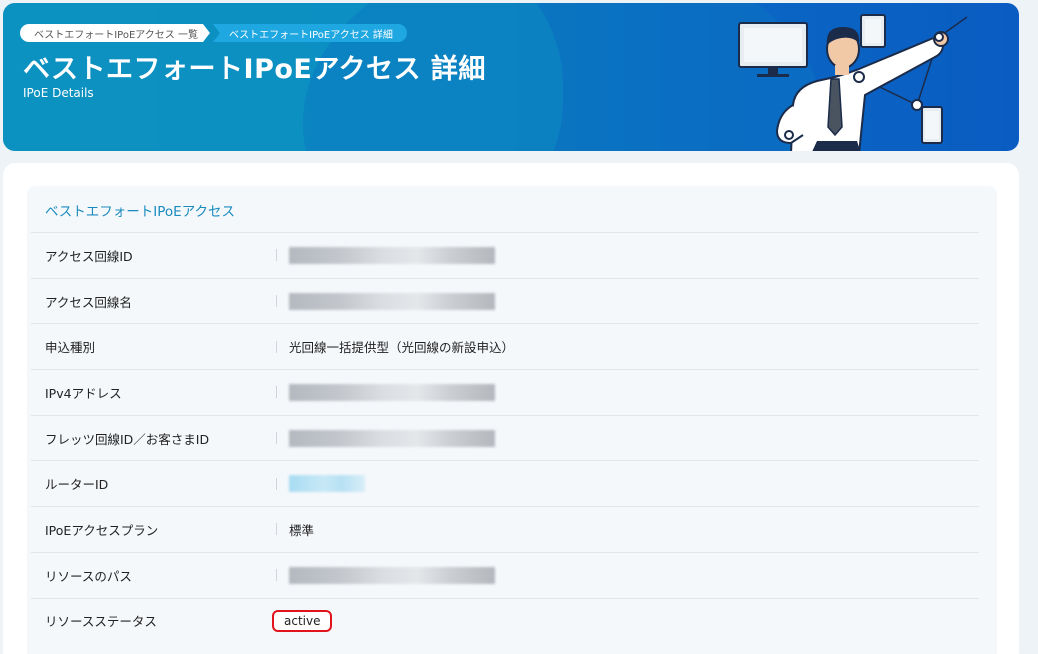 The height and width of the screenshot is (654, 1038). What do you see at coordinates (140, 212) in the screenshot?
I see `section-title: ベストエフォートIPoEアクセス` at bounding box center [140, 212].